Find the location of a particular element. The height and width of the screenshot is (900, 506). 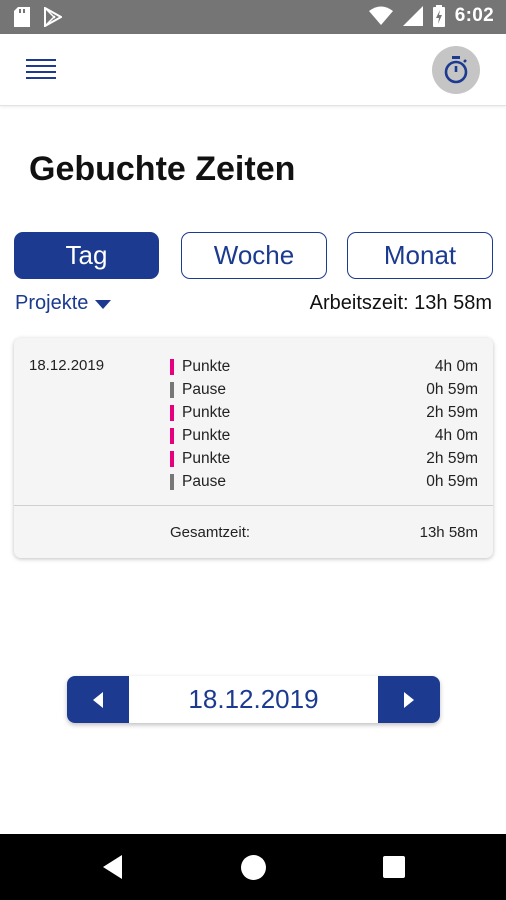

date-navigator: 18.12.2019 is located at coordinates (253, 699).